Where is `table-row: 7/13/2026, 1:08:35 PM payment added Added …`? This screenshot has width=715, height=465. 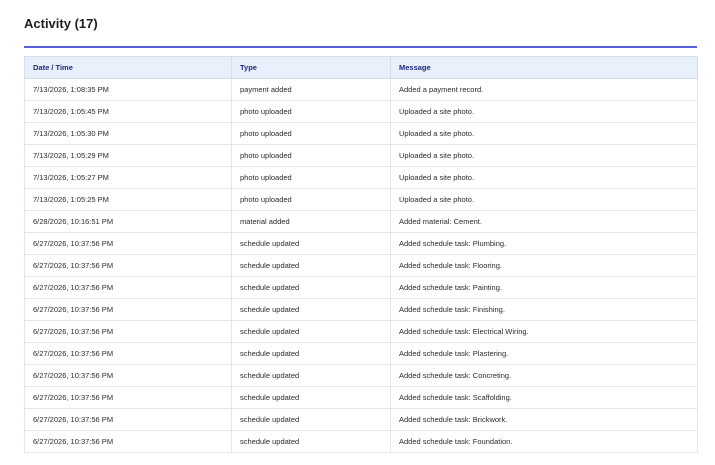
table-row: 7/13/2026, 1:08:35 PM payment added Added … is located at coordinates (361, 89).